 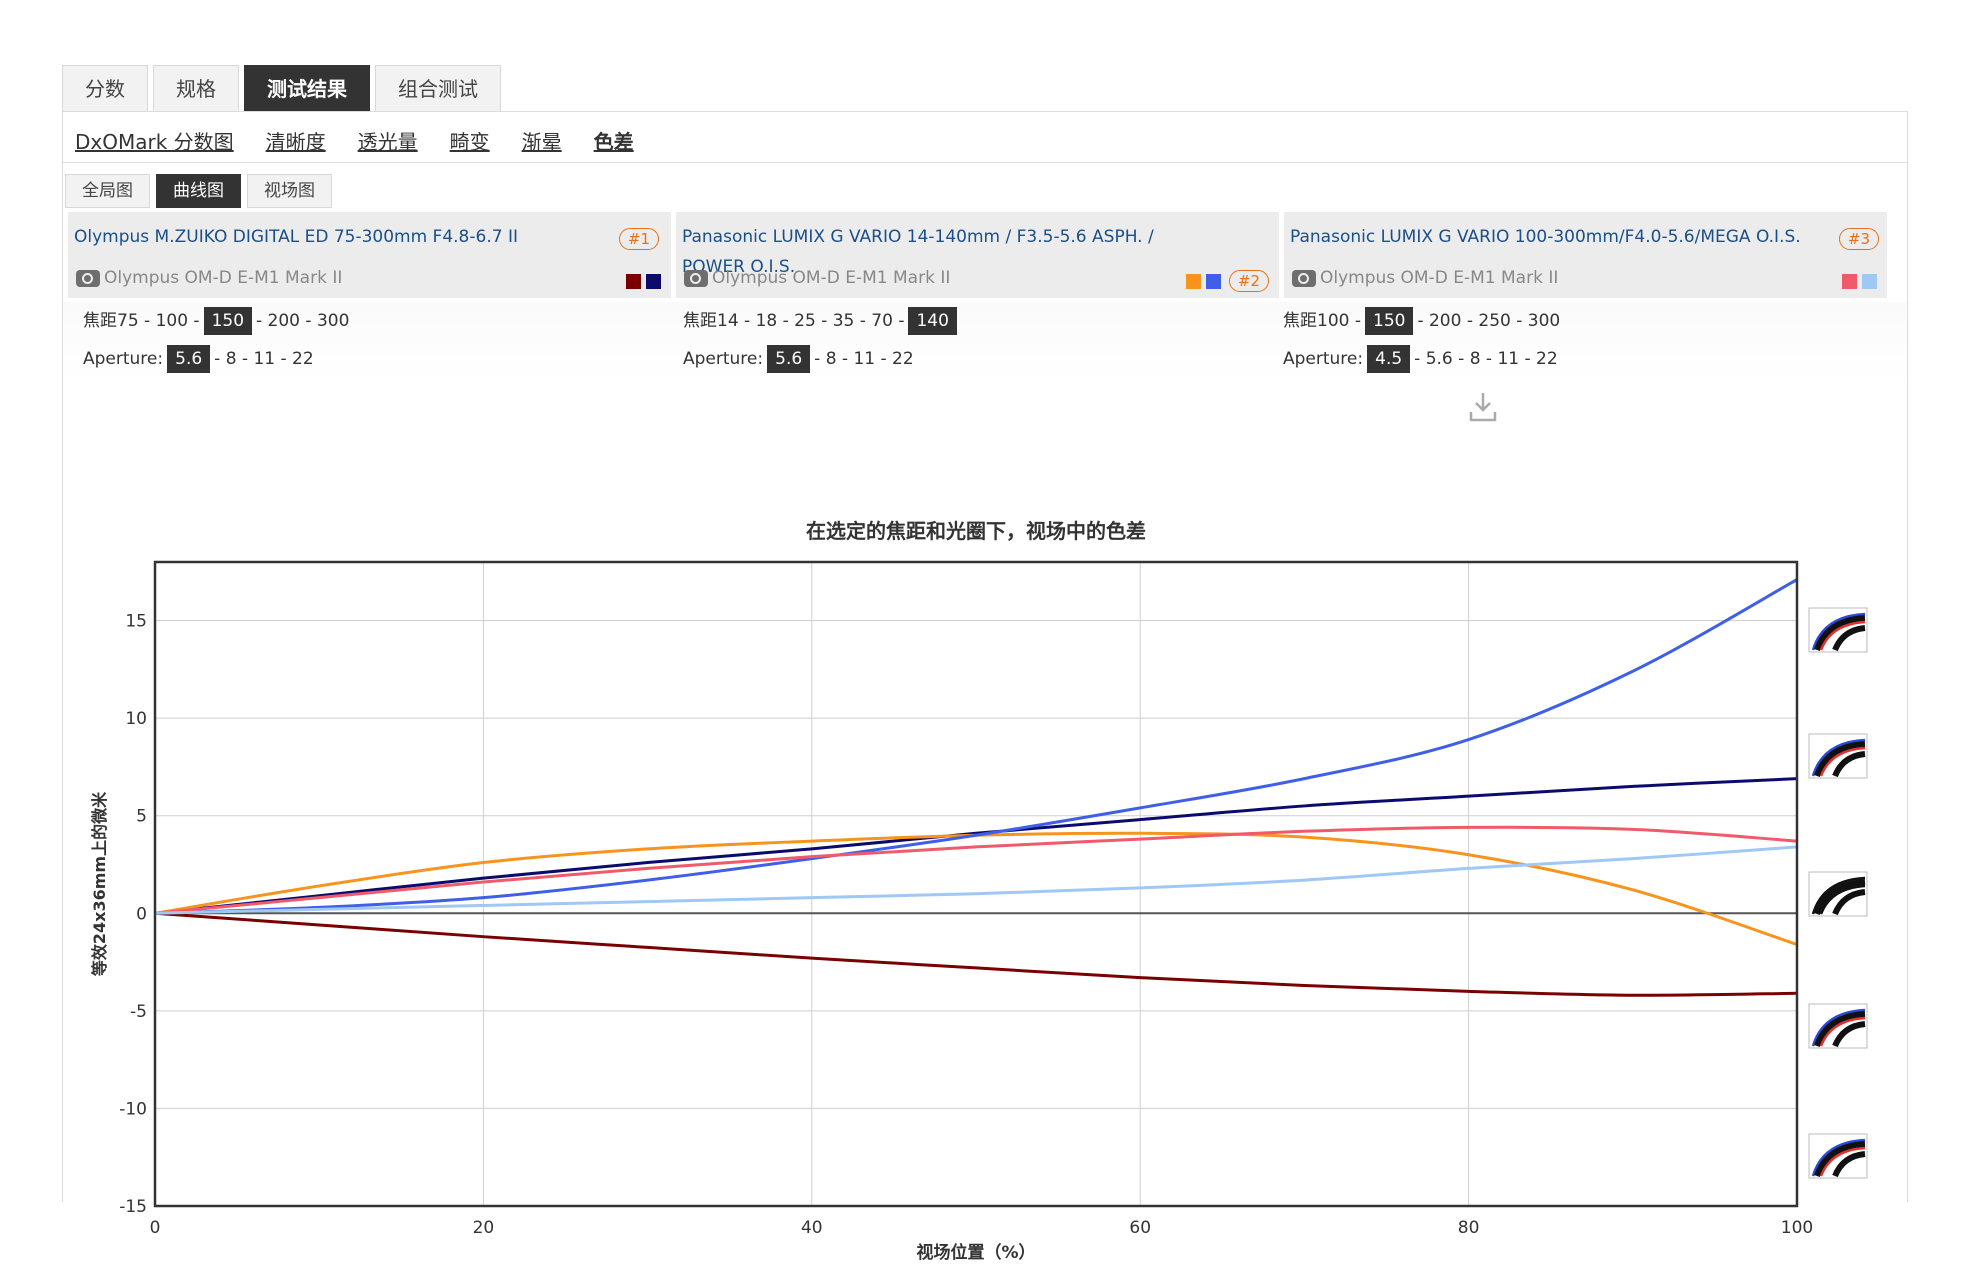 What do you see at coordinates (141, 817) in the screenshot?
I see `y-tick-label: 5` at bounding box center [141, 817].